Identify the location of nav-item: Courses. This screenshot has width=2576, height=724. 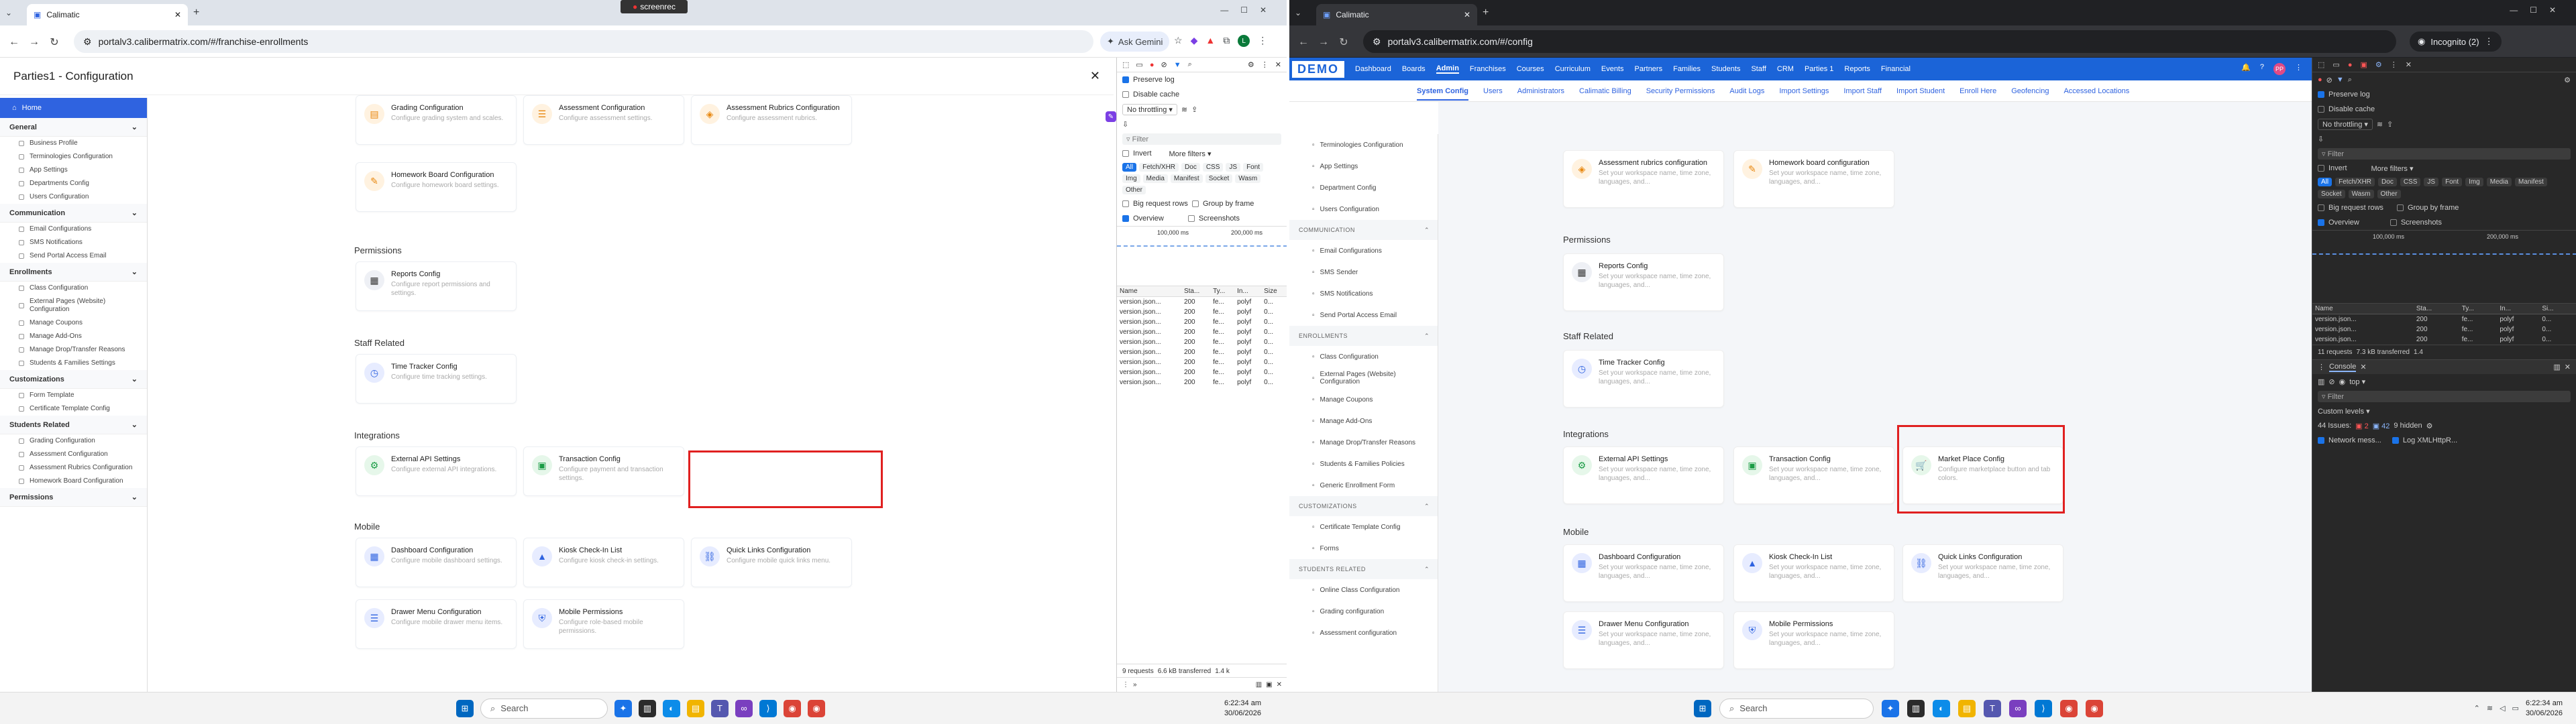
(1530, 69).